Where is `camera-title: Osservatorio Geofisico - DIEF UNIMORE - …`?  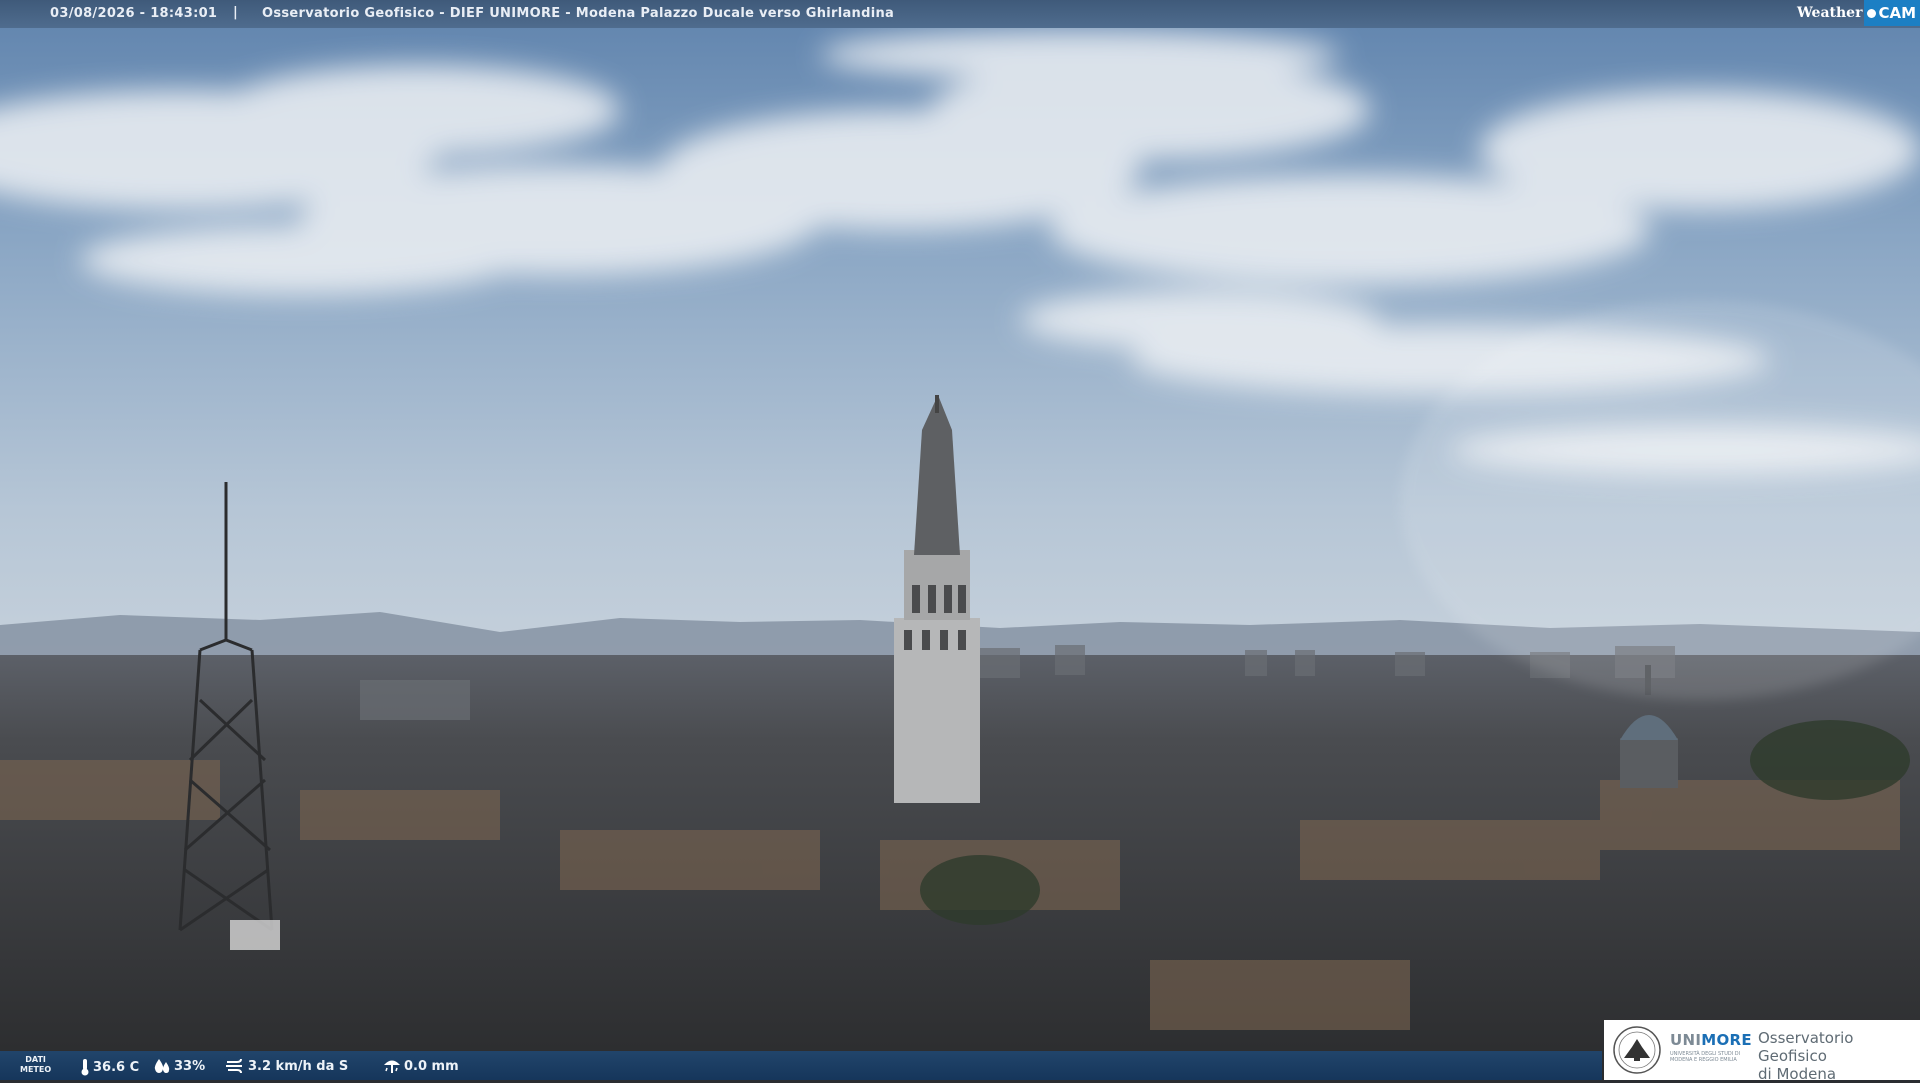 camera-title: Osservatorio Geofisico - DIEF UNIMORE - … is located at coordinates (578, 13).